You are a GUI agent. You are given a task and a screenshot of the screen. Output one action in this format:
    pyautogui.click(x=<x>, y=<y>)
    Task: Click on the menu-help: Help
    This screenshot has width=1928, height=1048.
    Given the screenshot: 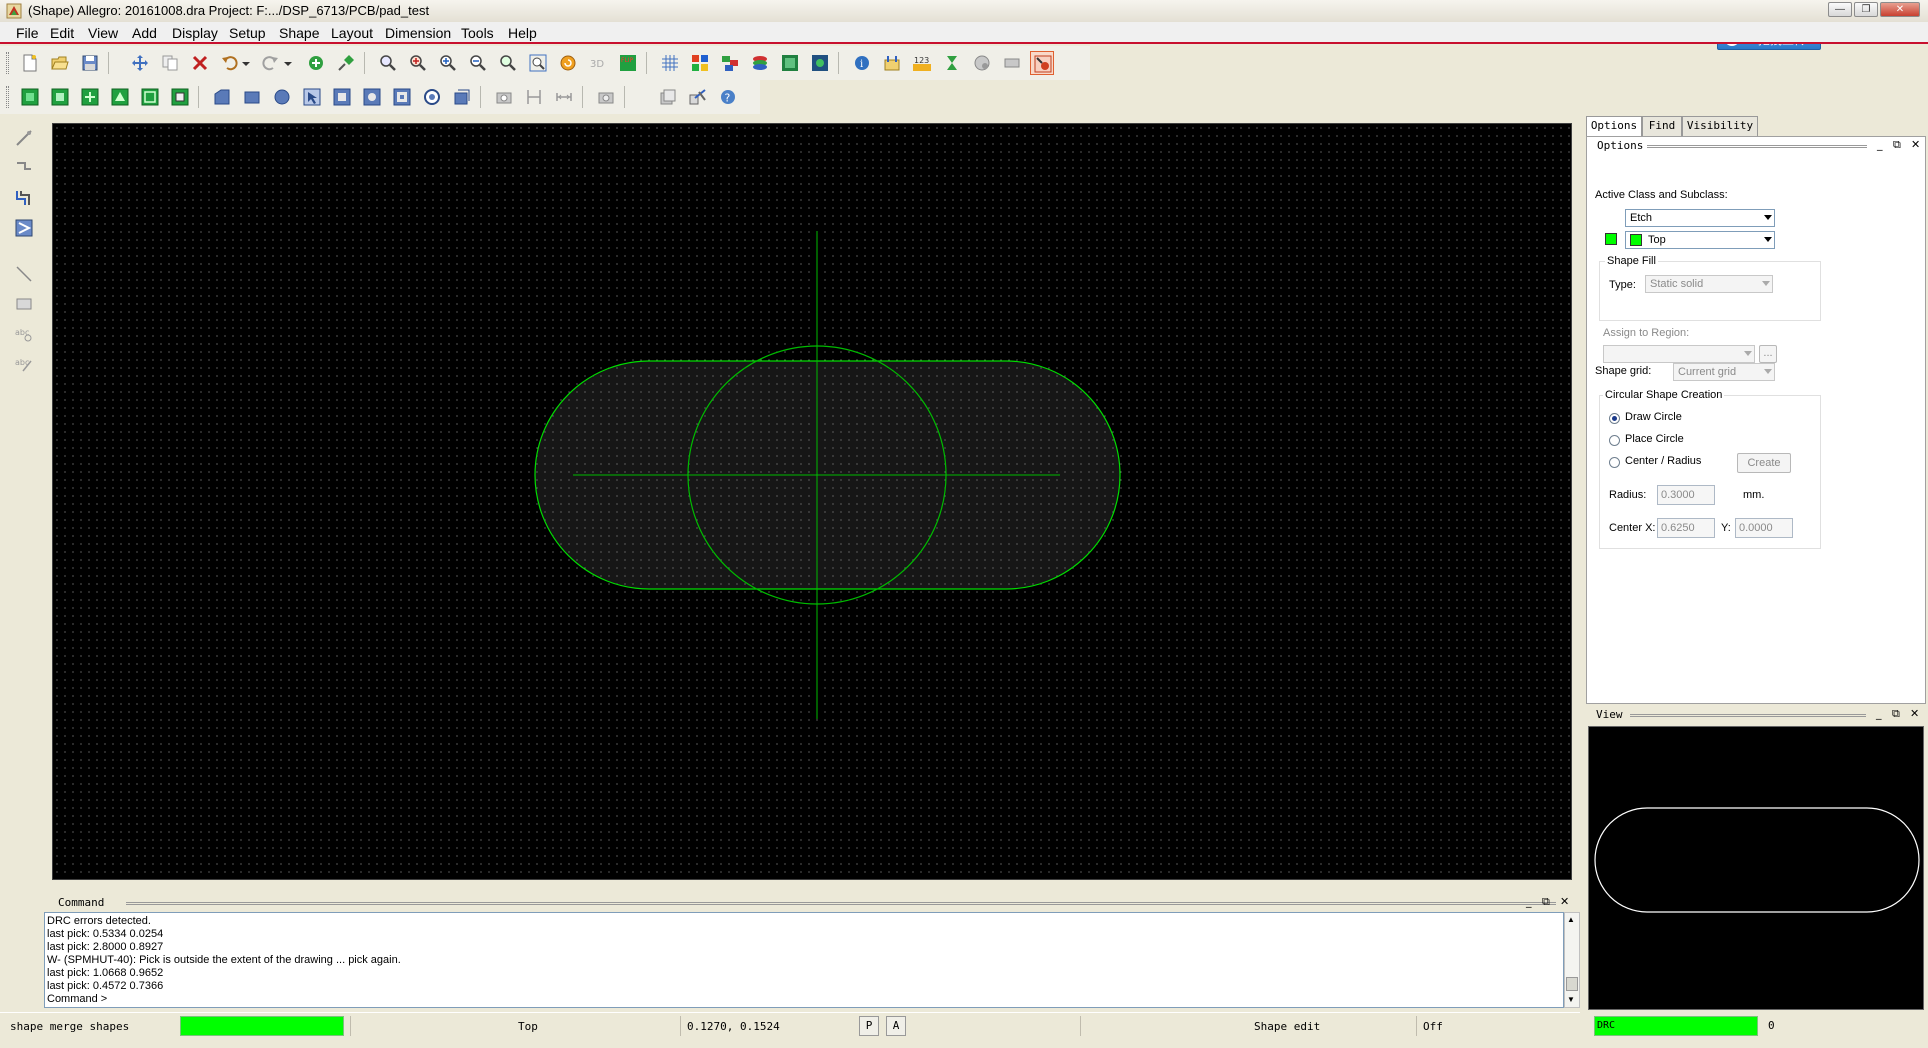 What is the action you would take?
    pyautogui.click(x=522, y=33)
    